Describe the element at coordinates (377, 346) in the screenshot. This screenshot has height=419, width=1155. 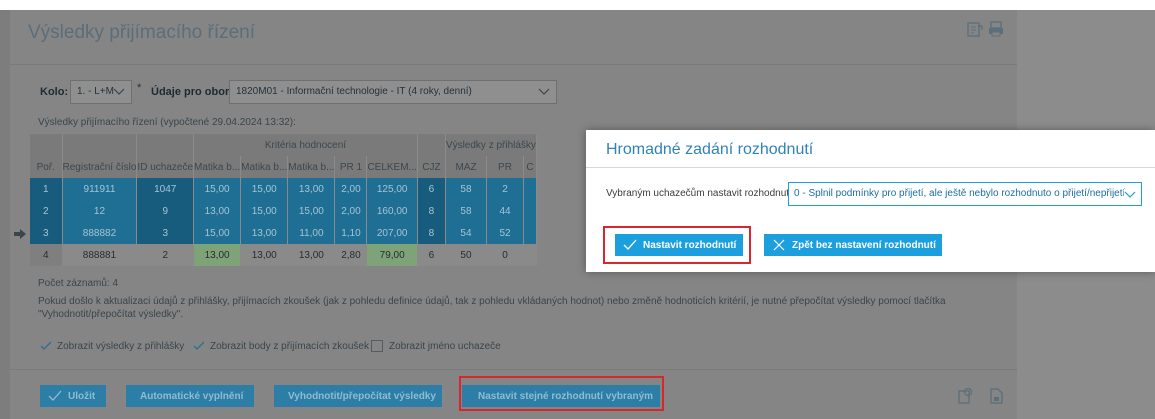
I see `checkbox` at that location.